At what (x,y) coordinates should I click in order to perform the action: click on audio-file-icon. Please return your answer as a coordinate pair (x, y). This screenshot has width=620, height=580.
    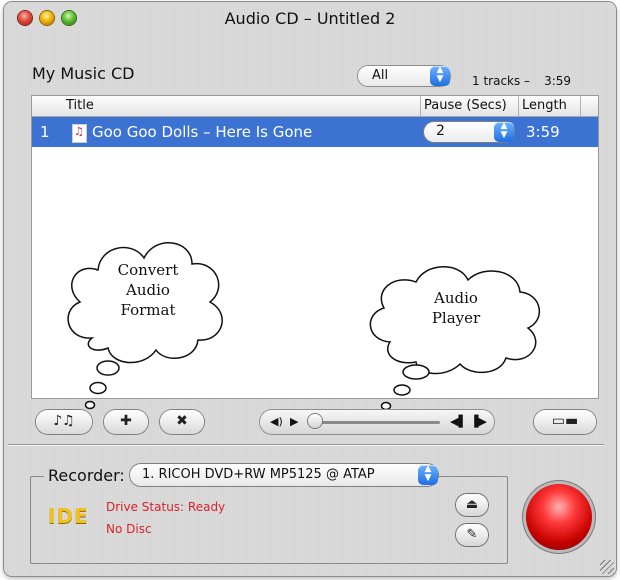
    Looking at the image, I should click on (79, 133).